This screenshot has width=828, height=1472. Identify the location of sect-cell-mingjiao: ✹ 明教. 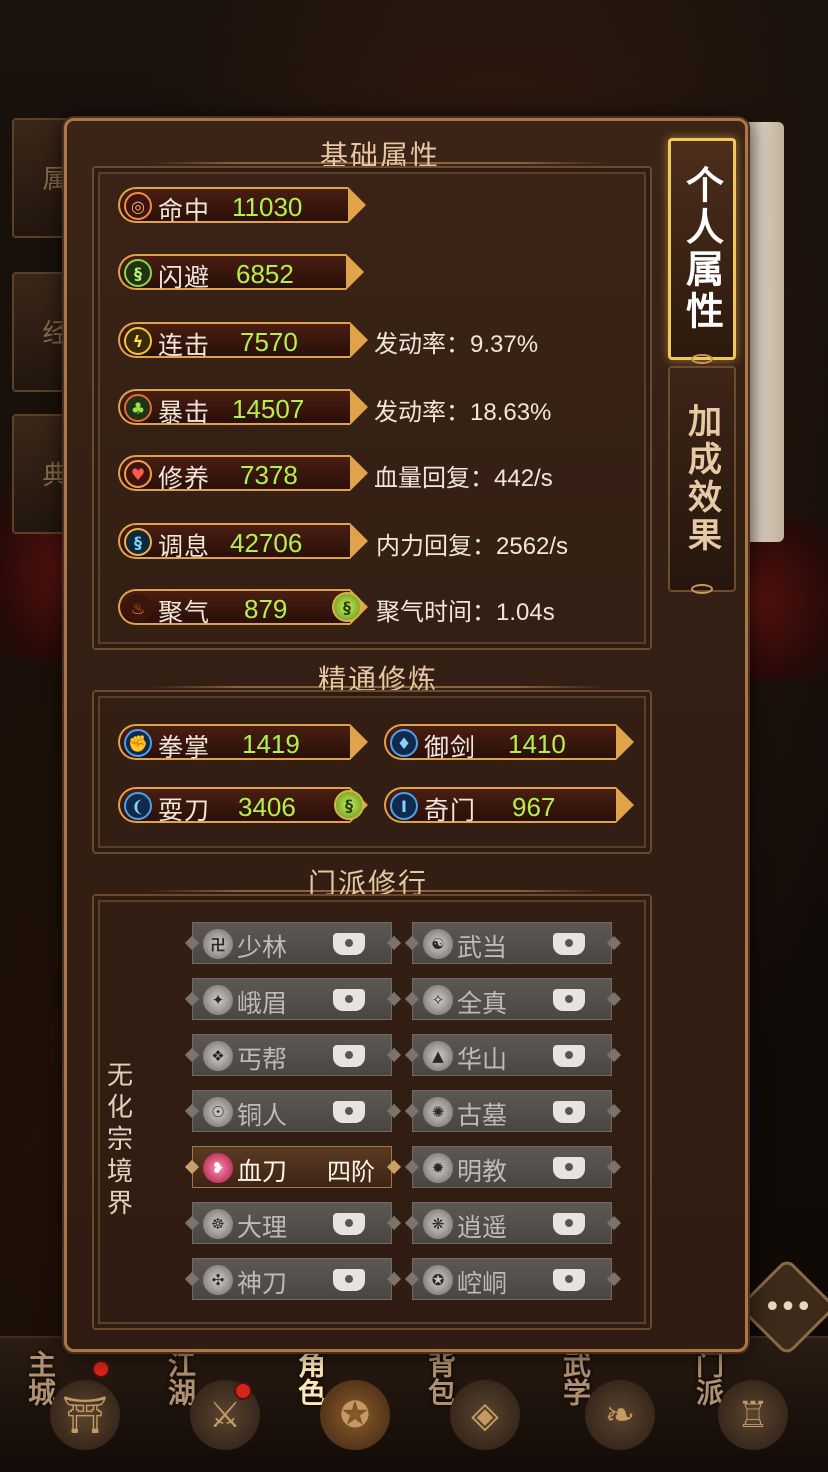
(513, 1167).